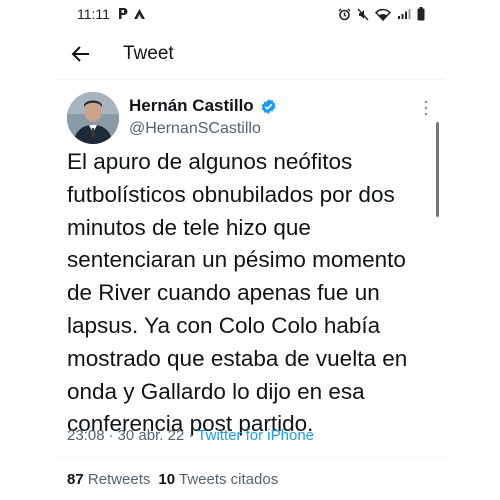 This screenshot has height=500, width=500. What do you see at coordinates (404, 14) in the screenshot?
I see `signal-icon` at bounding box center [404, 14].